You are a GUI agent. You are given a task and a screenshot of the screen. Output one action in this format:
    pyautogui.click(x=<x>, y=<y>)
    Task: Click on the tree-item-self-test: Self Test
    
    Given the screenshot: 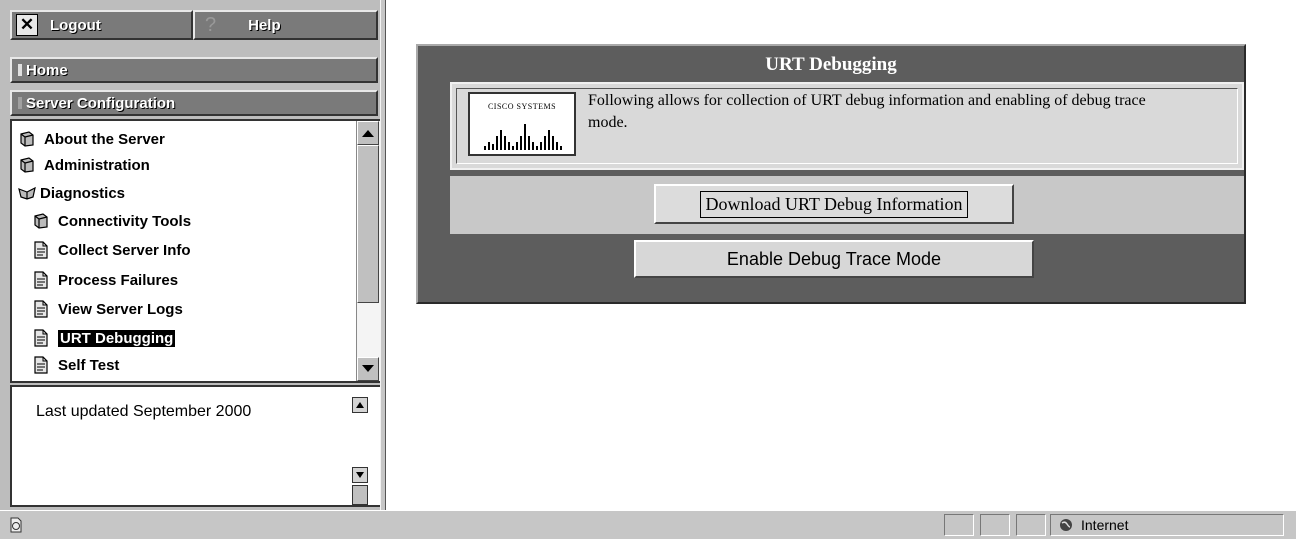 What is the action you would take?
    pyautogui.click(x=75, y=365)
    